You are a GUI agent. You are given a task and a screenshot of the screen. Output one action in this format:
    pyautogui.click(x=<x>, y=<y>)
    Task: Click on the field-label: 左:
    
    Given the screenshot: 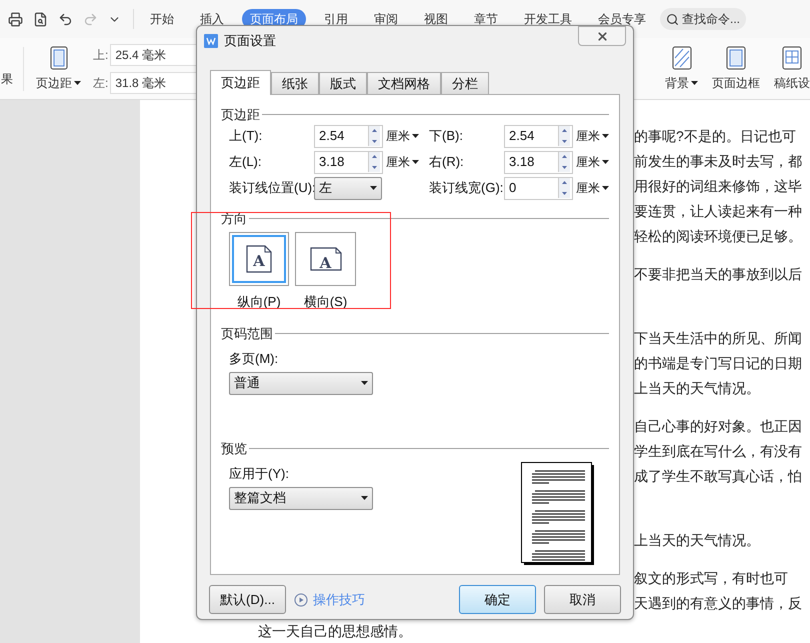 What is the action you would take?
    pyautogui.click(x=100, y=83)
    